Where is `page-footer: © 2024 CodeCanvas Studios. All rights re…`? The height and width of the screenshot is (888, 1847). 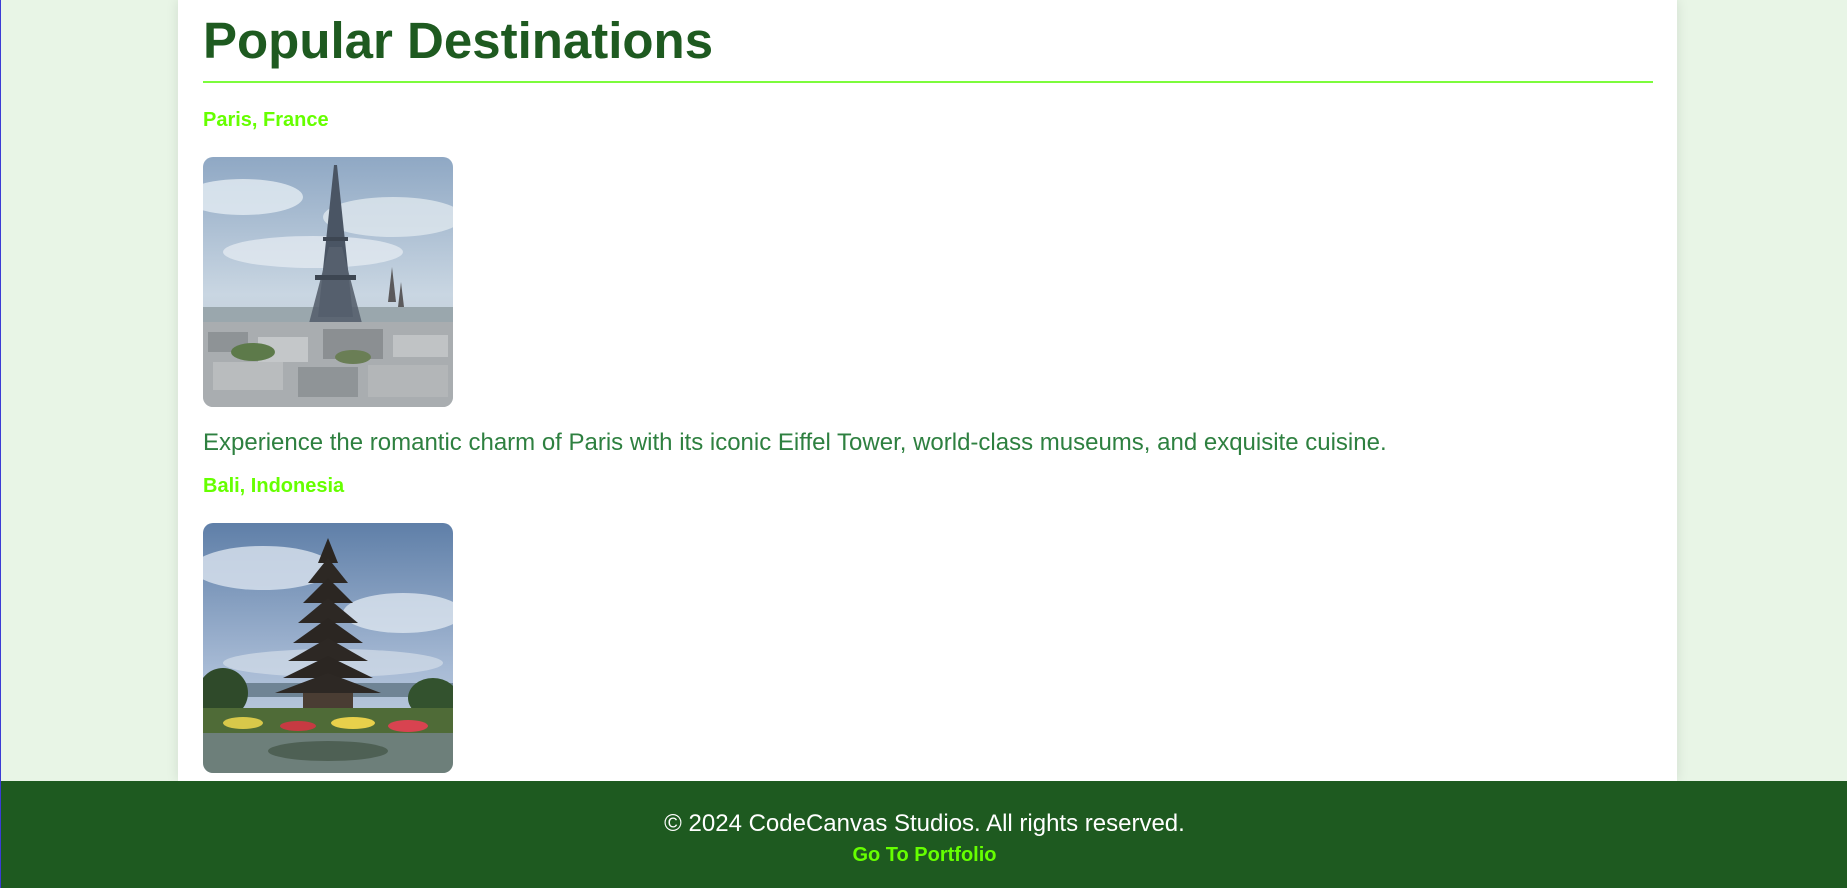 page-footer: © 2024 CodeCanvas Studios. All rights re… is located at coordinates (924, 834).